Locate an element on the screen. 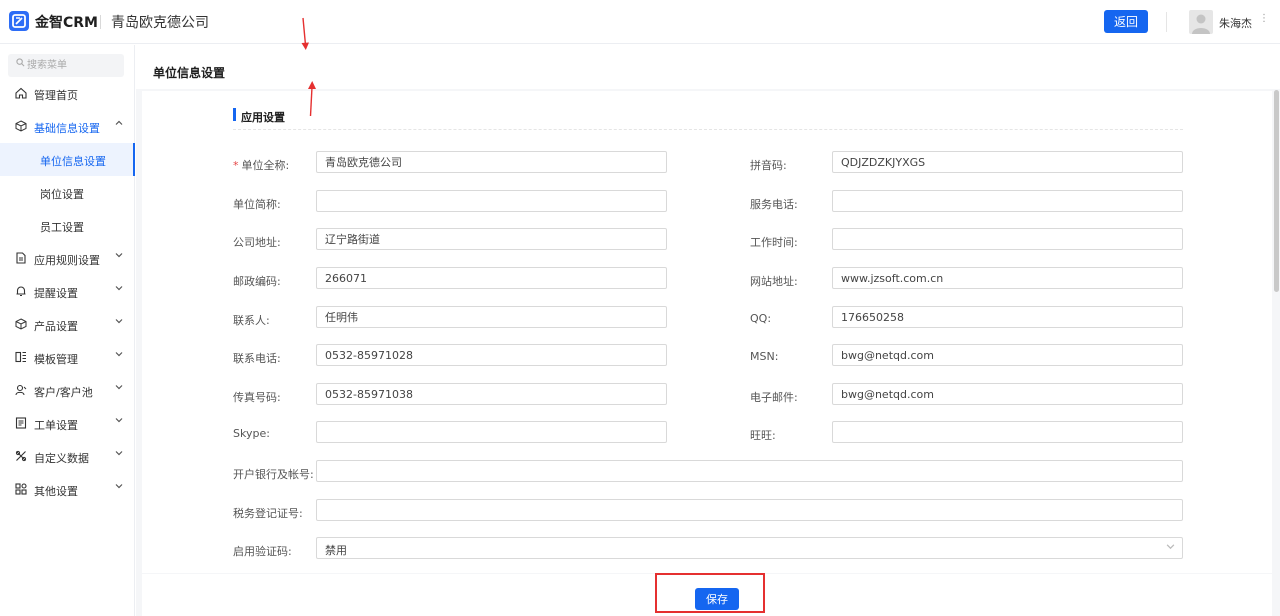 This screenshot has height=616, width=1280. brand-divider is located at coordinates (100, 22).